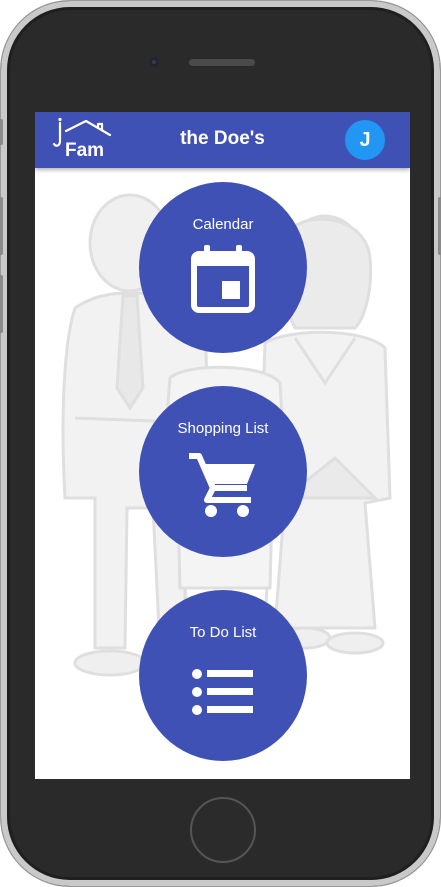 The height and width of the screenshot is (887, 441). What do you see at coordinates (223, 428) in the screenshot?
I see `shopping-list-label: Shopping List` at bounding box center [223, 428].